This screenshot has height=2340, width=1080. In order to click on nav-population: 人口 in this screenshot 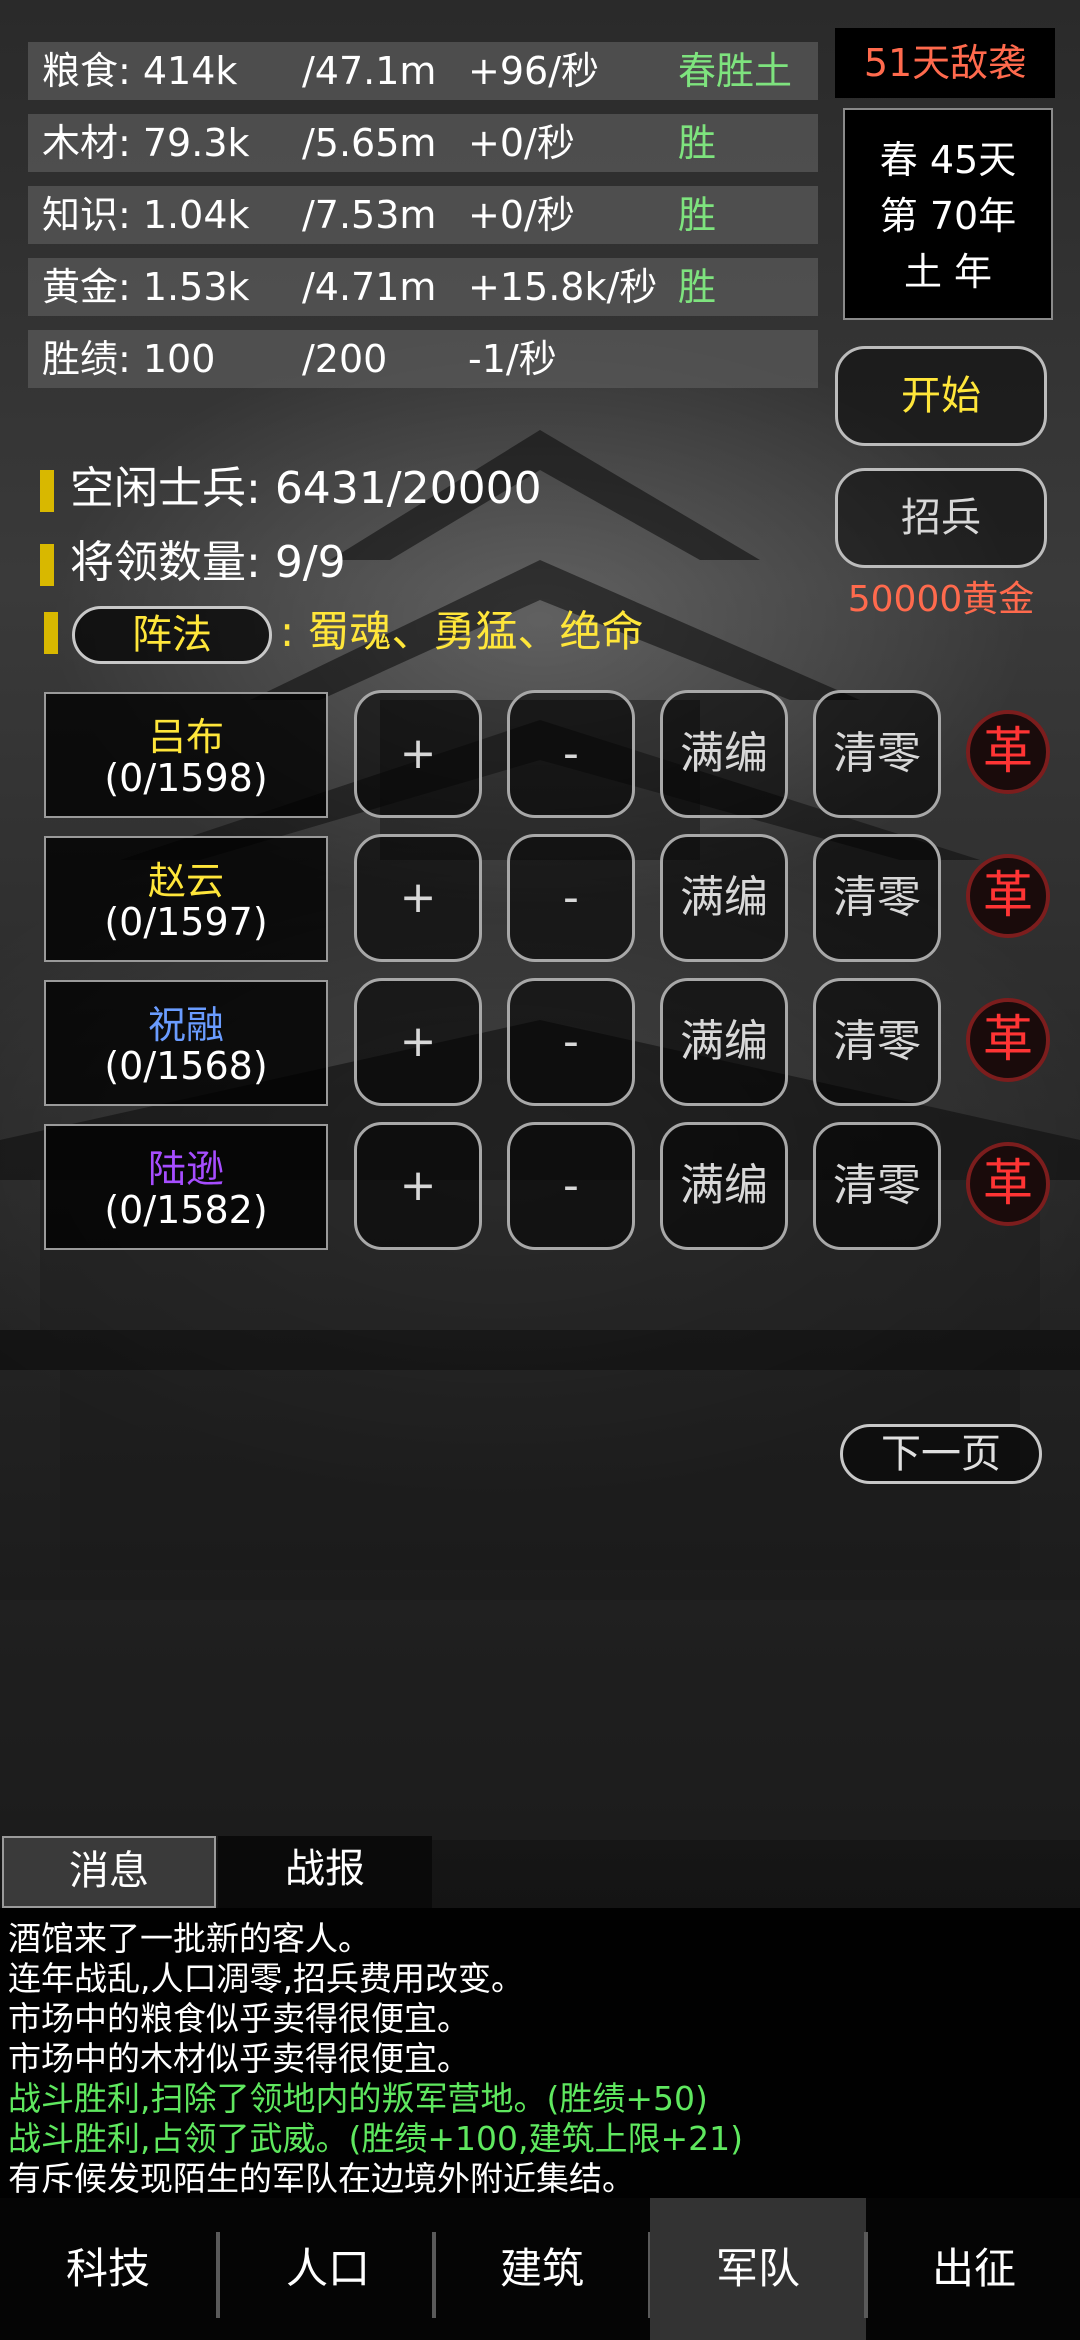, I will do `click(328, 2269)`.